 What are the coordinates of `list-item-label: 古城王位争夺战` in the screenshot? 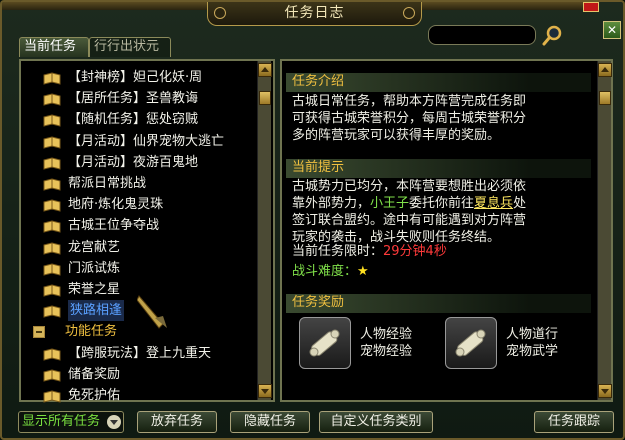 It's located at (114, 226).